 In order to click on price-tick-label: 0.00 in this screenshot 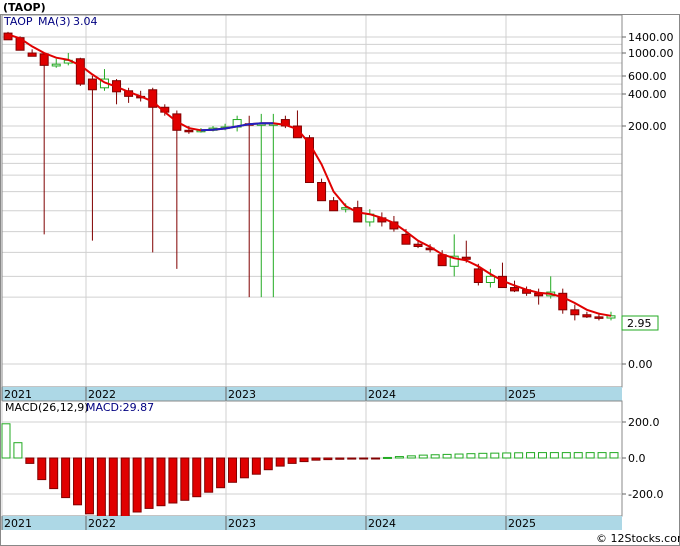, I will do `click(640, 364)`.